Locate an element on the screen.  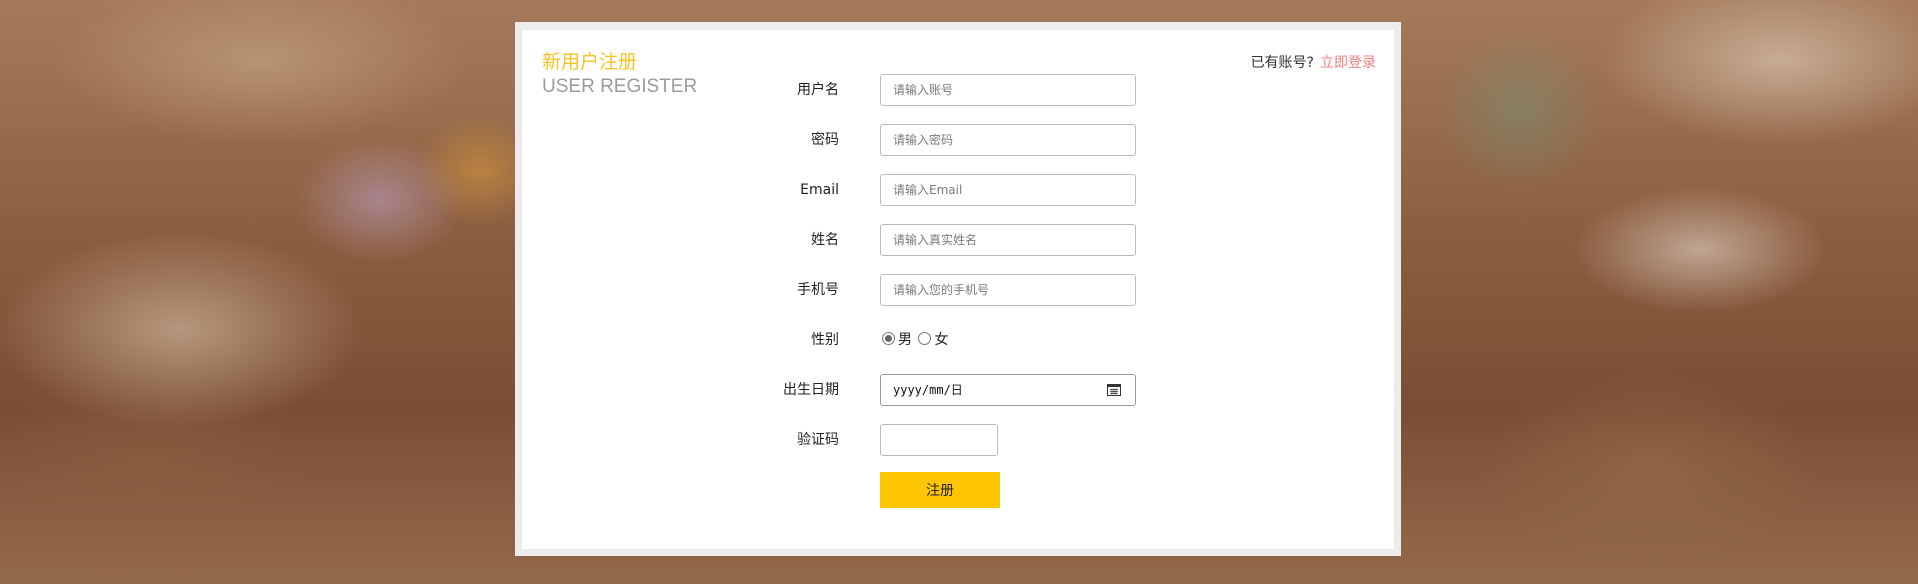
email-row: Email is located at coordinates (958, 190).